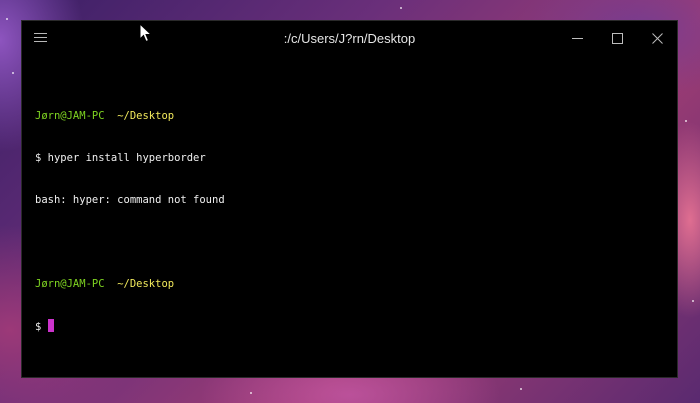 The height and width of the screenshot is (403, 700). What do you see at coordinates (146, 33) in the screenshot?
I see `mouse-pointer-icon` at bounding box center [146, 33].